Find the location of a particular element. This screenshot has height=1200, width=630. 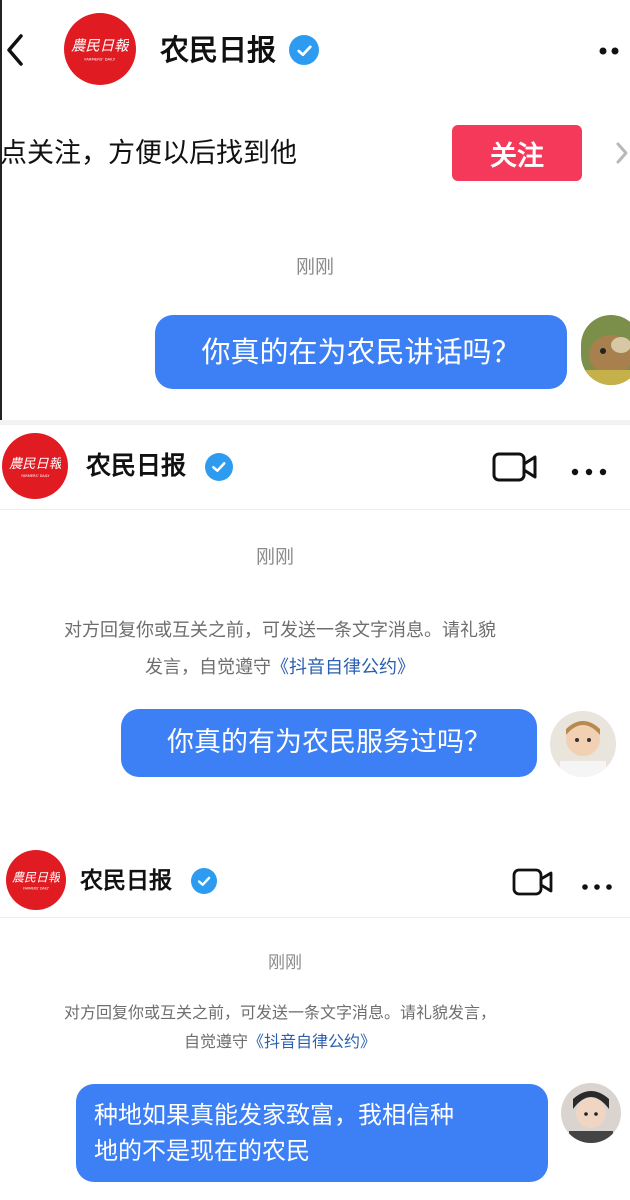

notice-line-2: 自觉遵守《抖音自律公约》 is located at coordinates (280, 1042).